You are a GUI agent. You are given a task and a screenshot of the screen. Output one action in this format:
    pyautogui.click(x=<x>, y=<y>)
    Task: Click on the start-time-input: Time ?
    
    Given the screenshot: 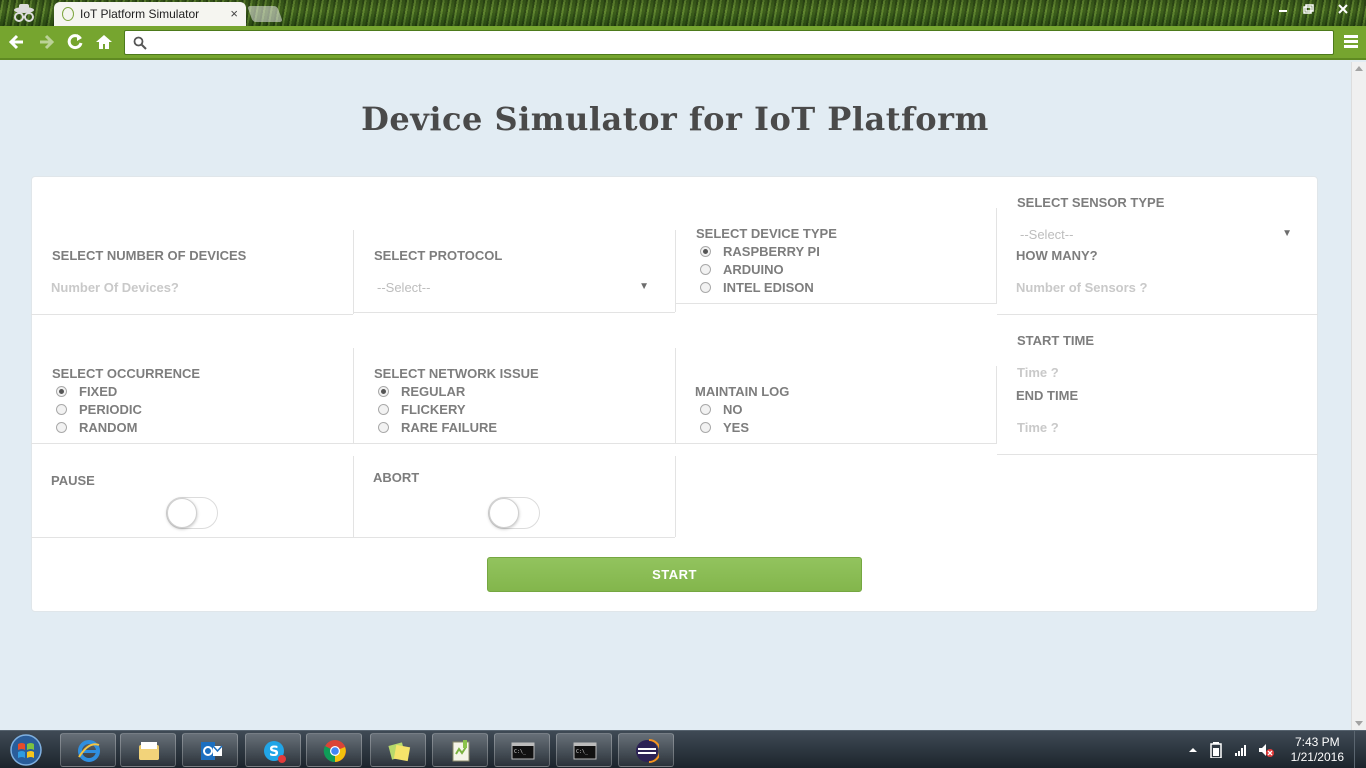 What is the action you would take?
    pyautogui.click(x=1038, y=372)
    